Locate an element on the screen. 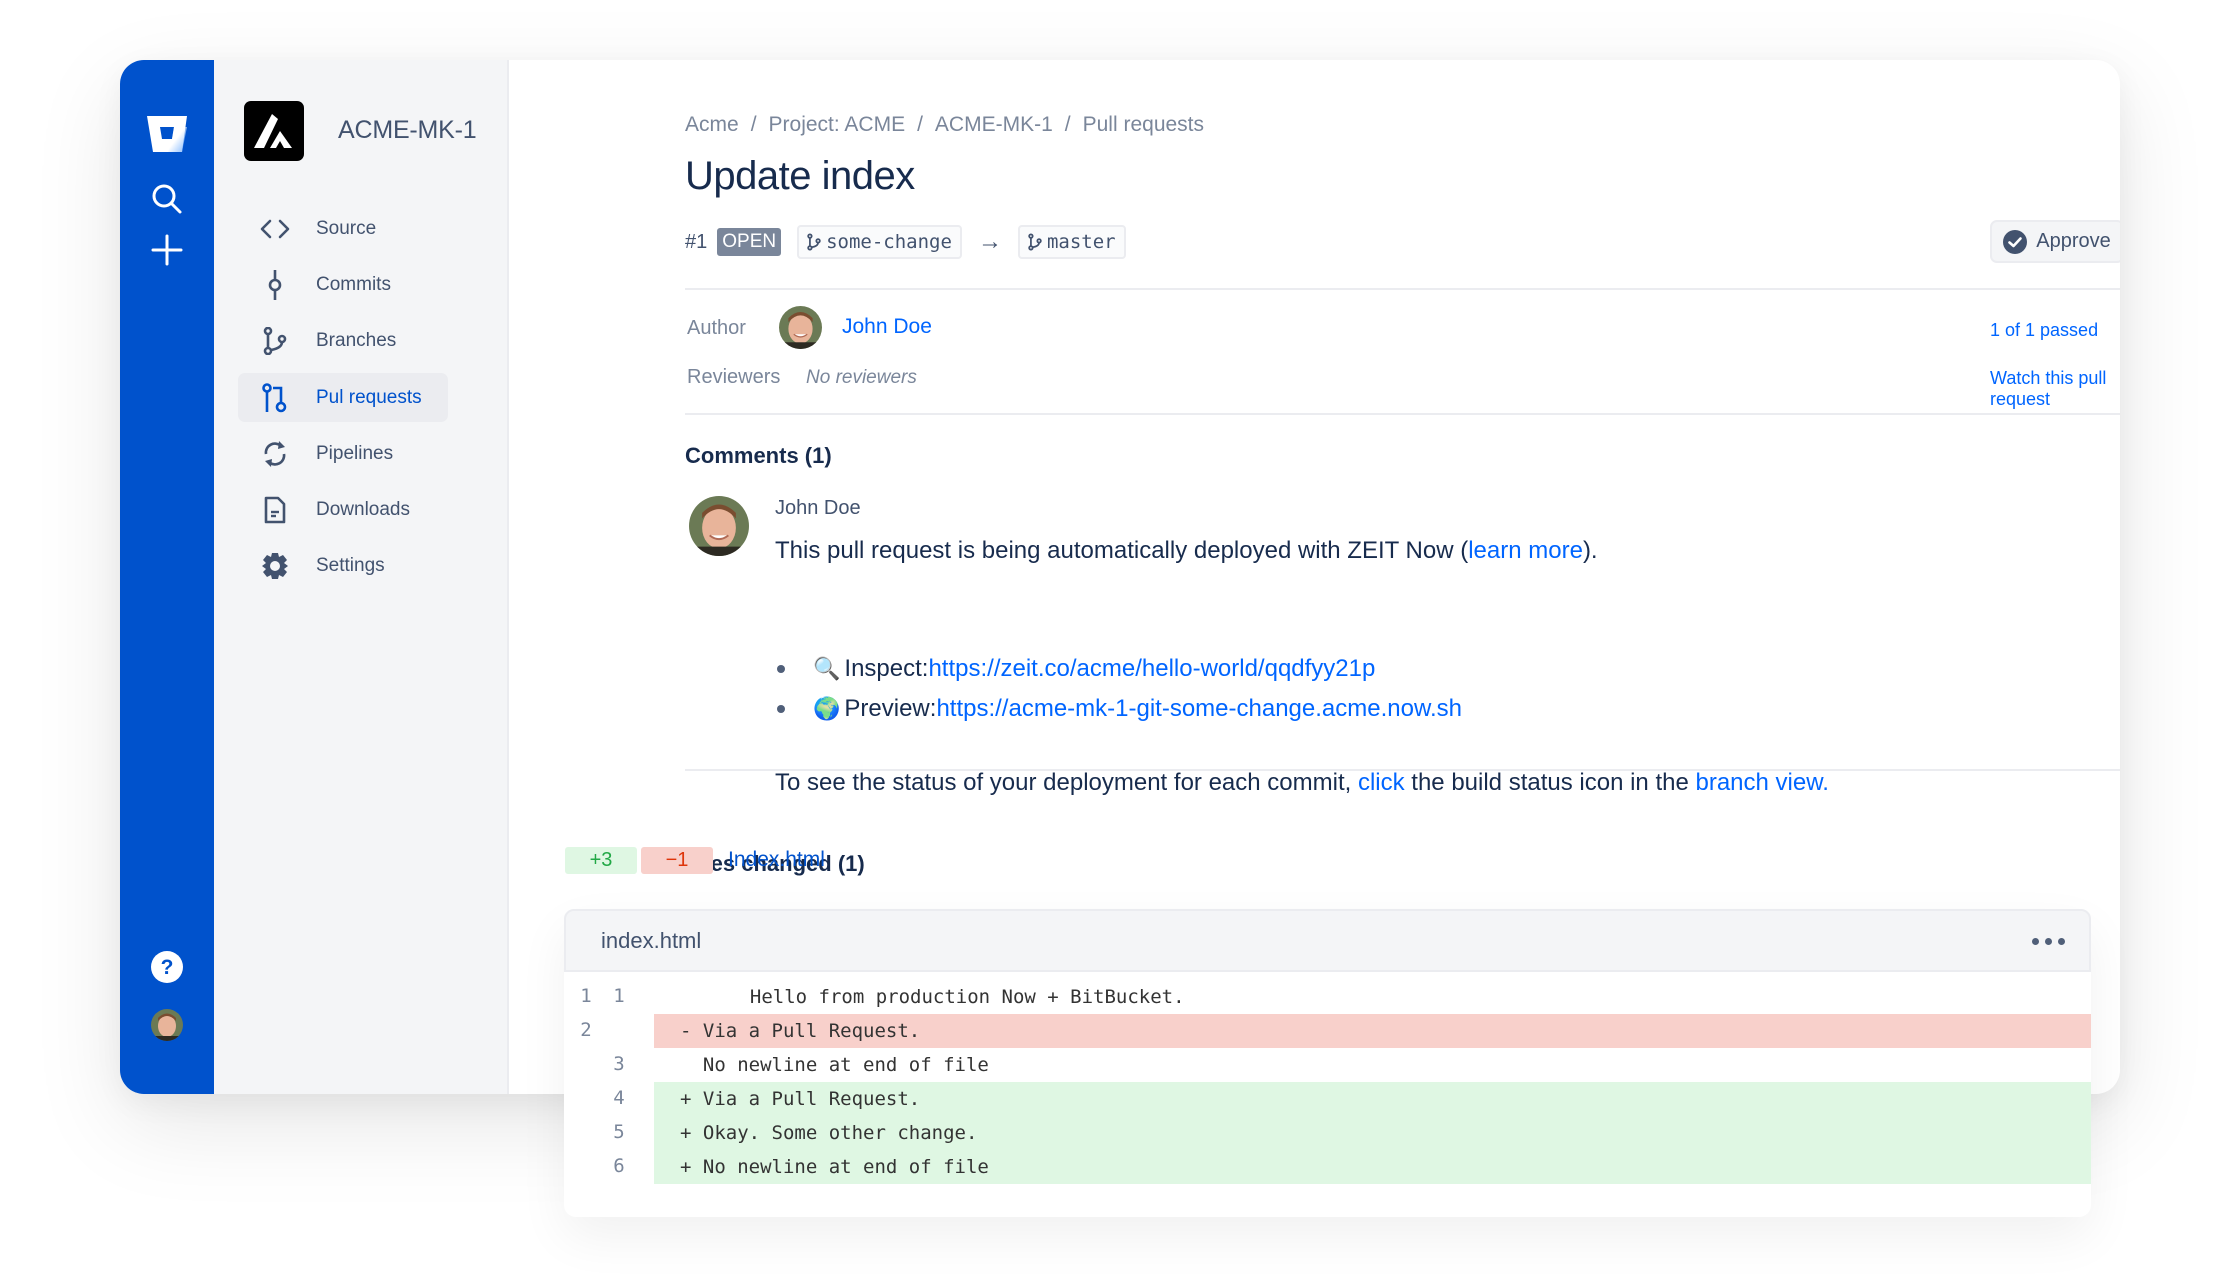  nav-item-commits: Commits is located at coordinates (343, 284).